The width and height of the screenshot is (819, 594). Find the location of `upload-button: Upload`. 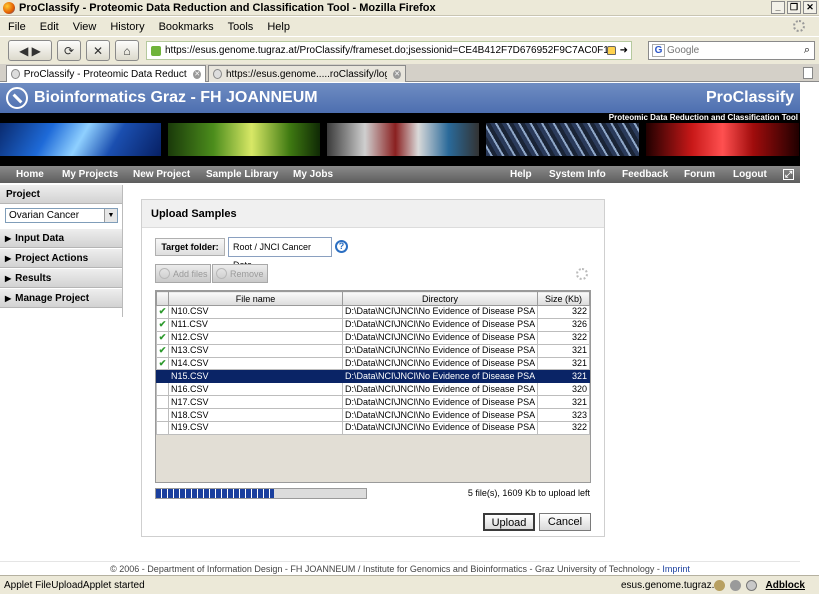

upload-button: Upload is located at coordinates (509, 522).